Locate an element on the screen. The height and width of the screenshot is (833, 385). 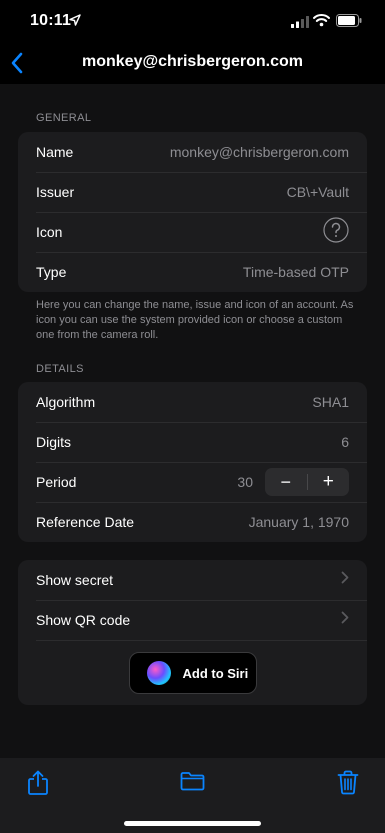
status-bar: 10:11 is located at coordinates (192, 22).